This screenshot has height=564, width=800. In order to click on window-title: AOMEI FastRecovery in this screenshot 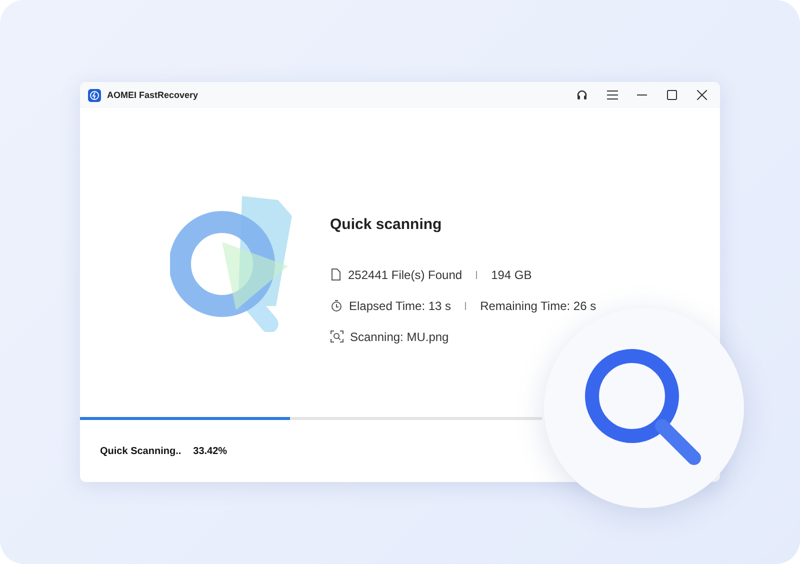, I will do `click(153, 95)`.